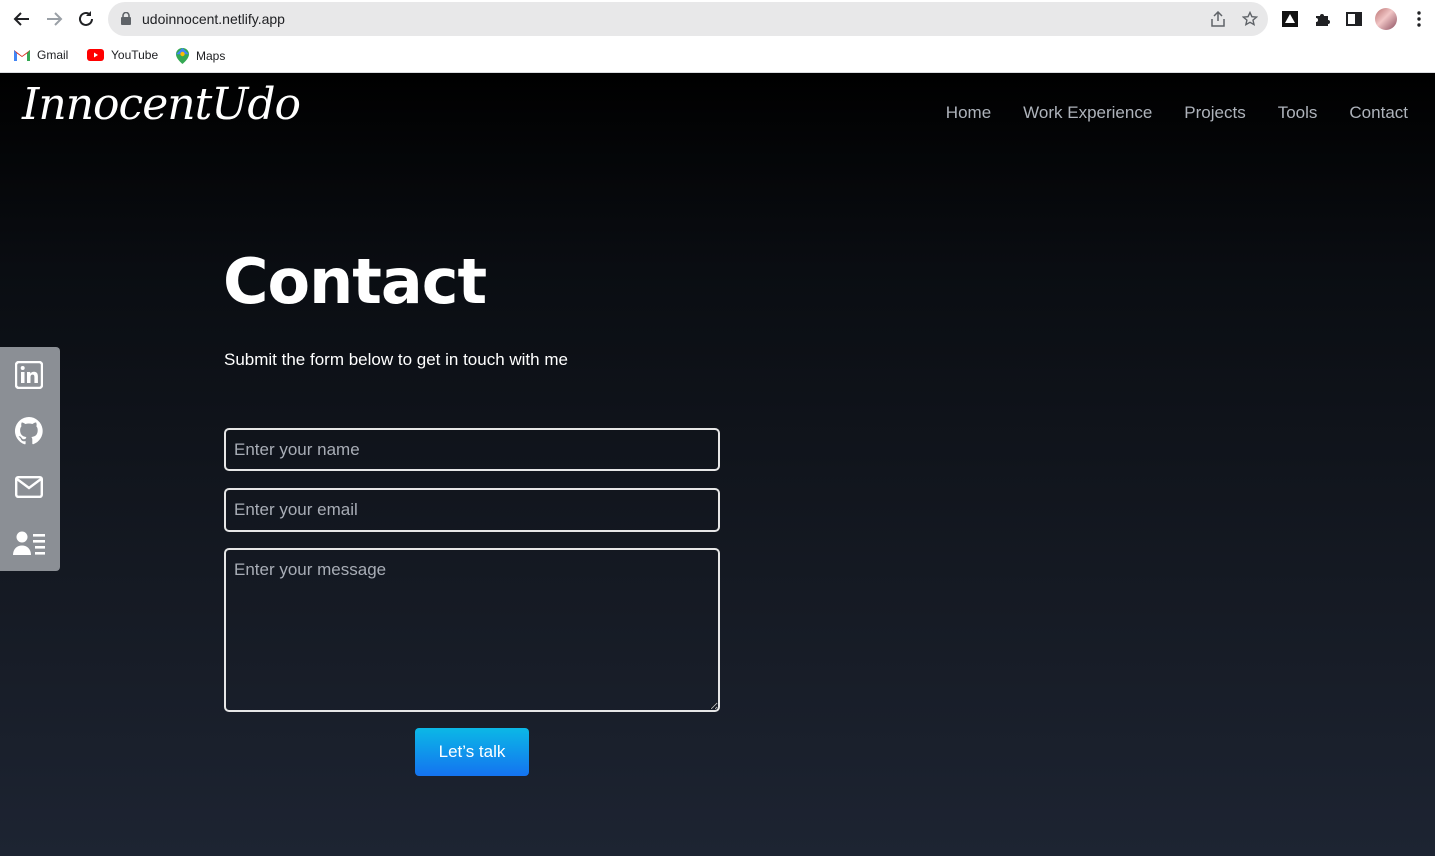  Describe the element at coordinates (1290, 19) in the screenshot. I see `extension-icon` at that location.